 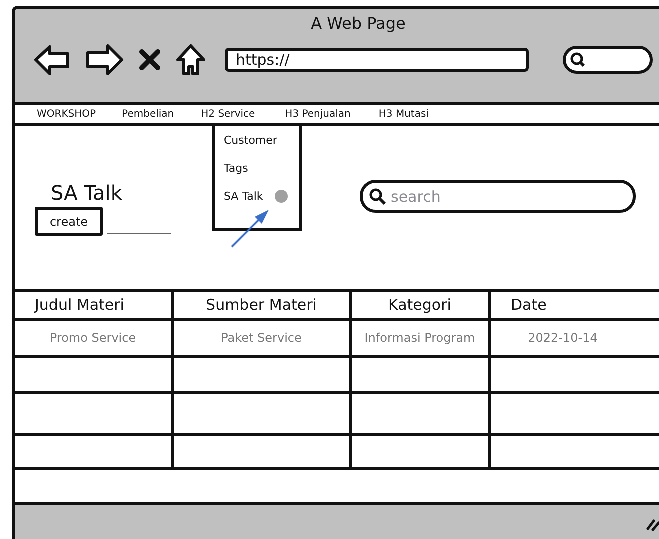 I want to click on table-cell: Promo Service, so click(x=94, y=339).